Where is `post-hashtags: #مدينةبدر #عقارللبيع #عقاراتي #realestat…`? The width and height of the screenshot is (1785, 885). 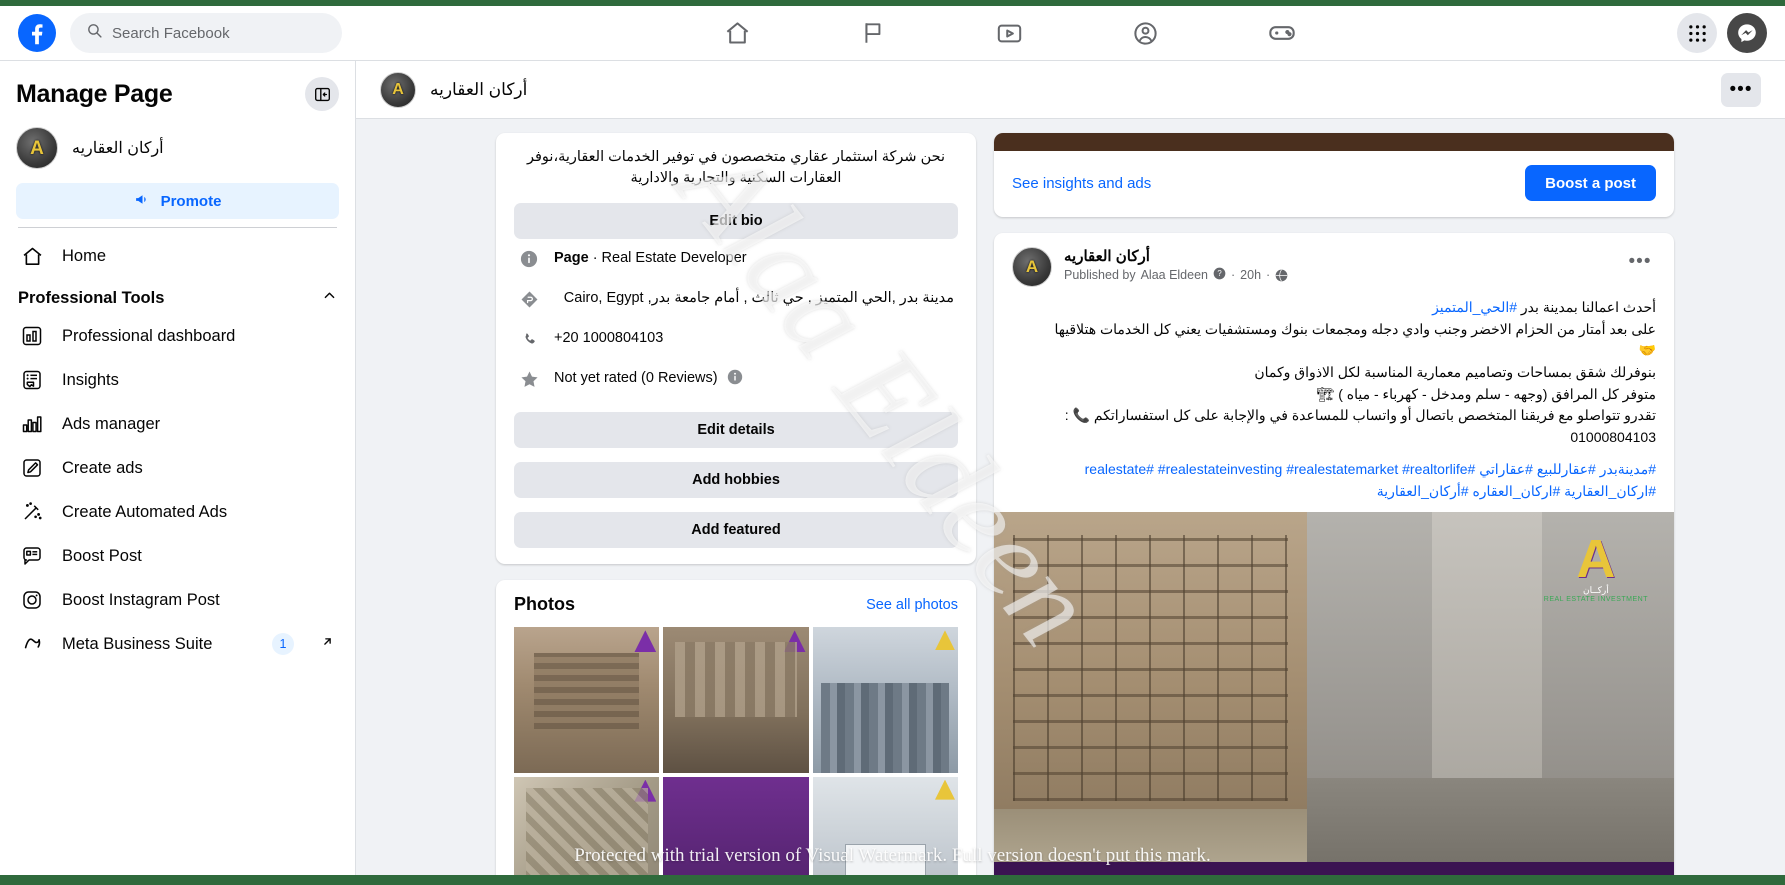
post-hashtags: #مدينةبدر #عقارللبيع #عقاراتي #realestat… is located at coordinates (1334, 485).